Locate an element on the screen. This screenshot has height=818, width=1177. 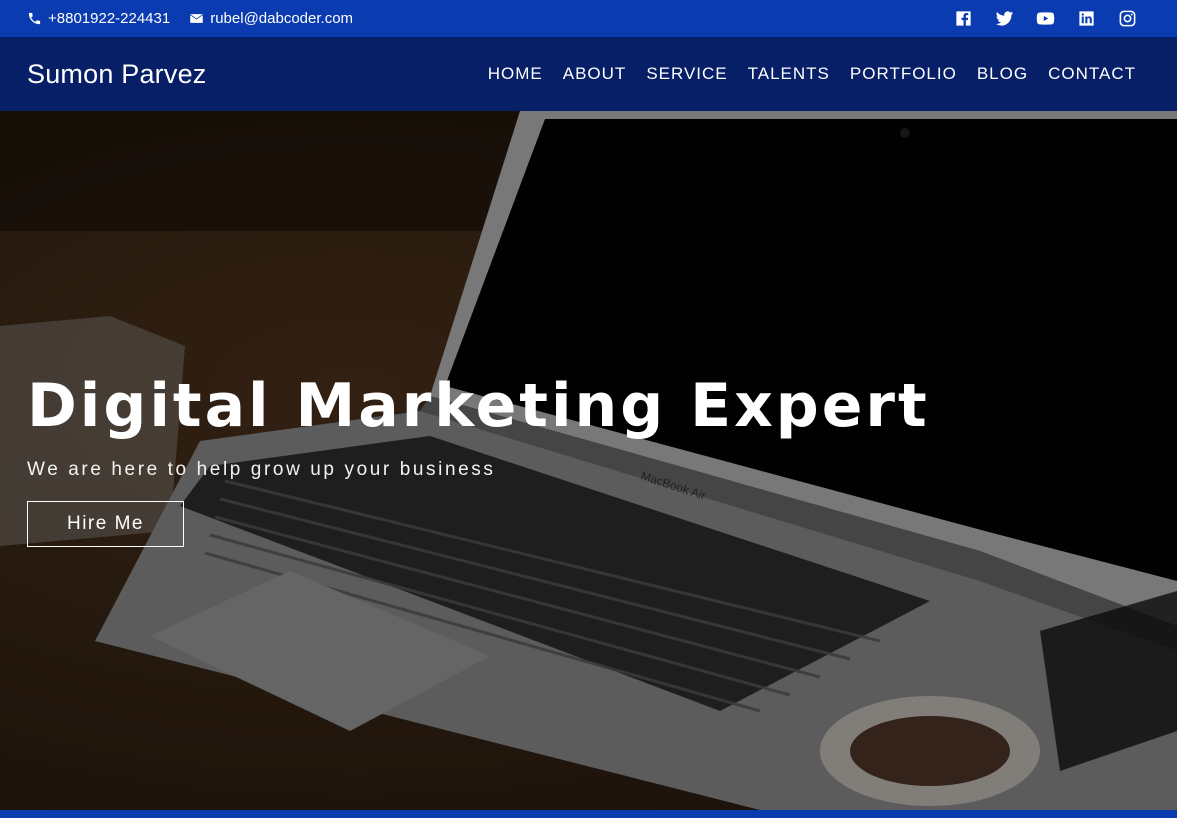
nav-item-about: ABOUT is located at coordinates (595, 74).